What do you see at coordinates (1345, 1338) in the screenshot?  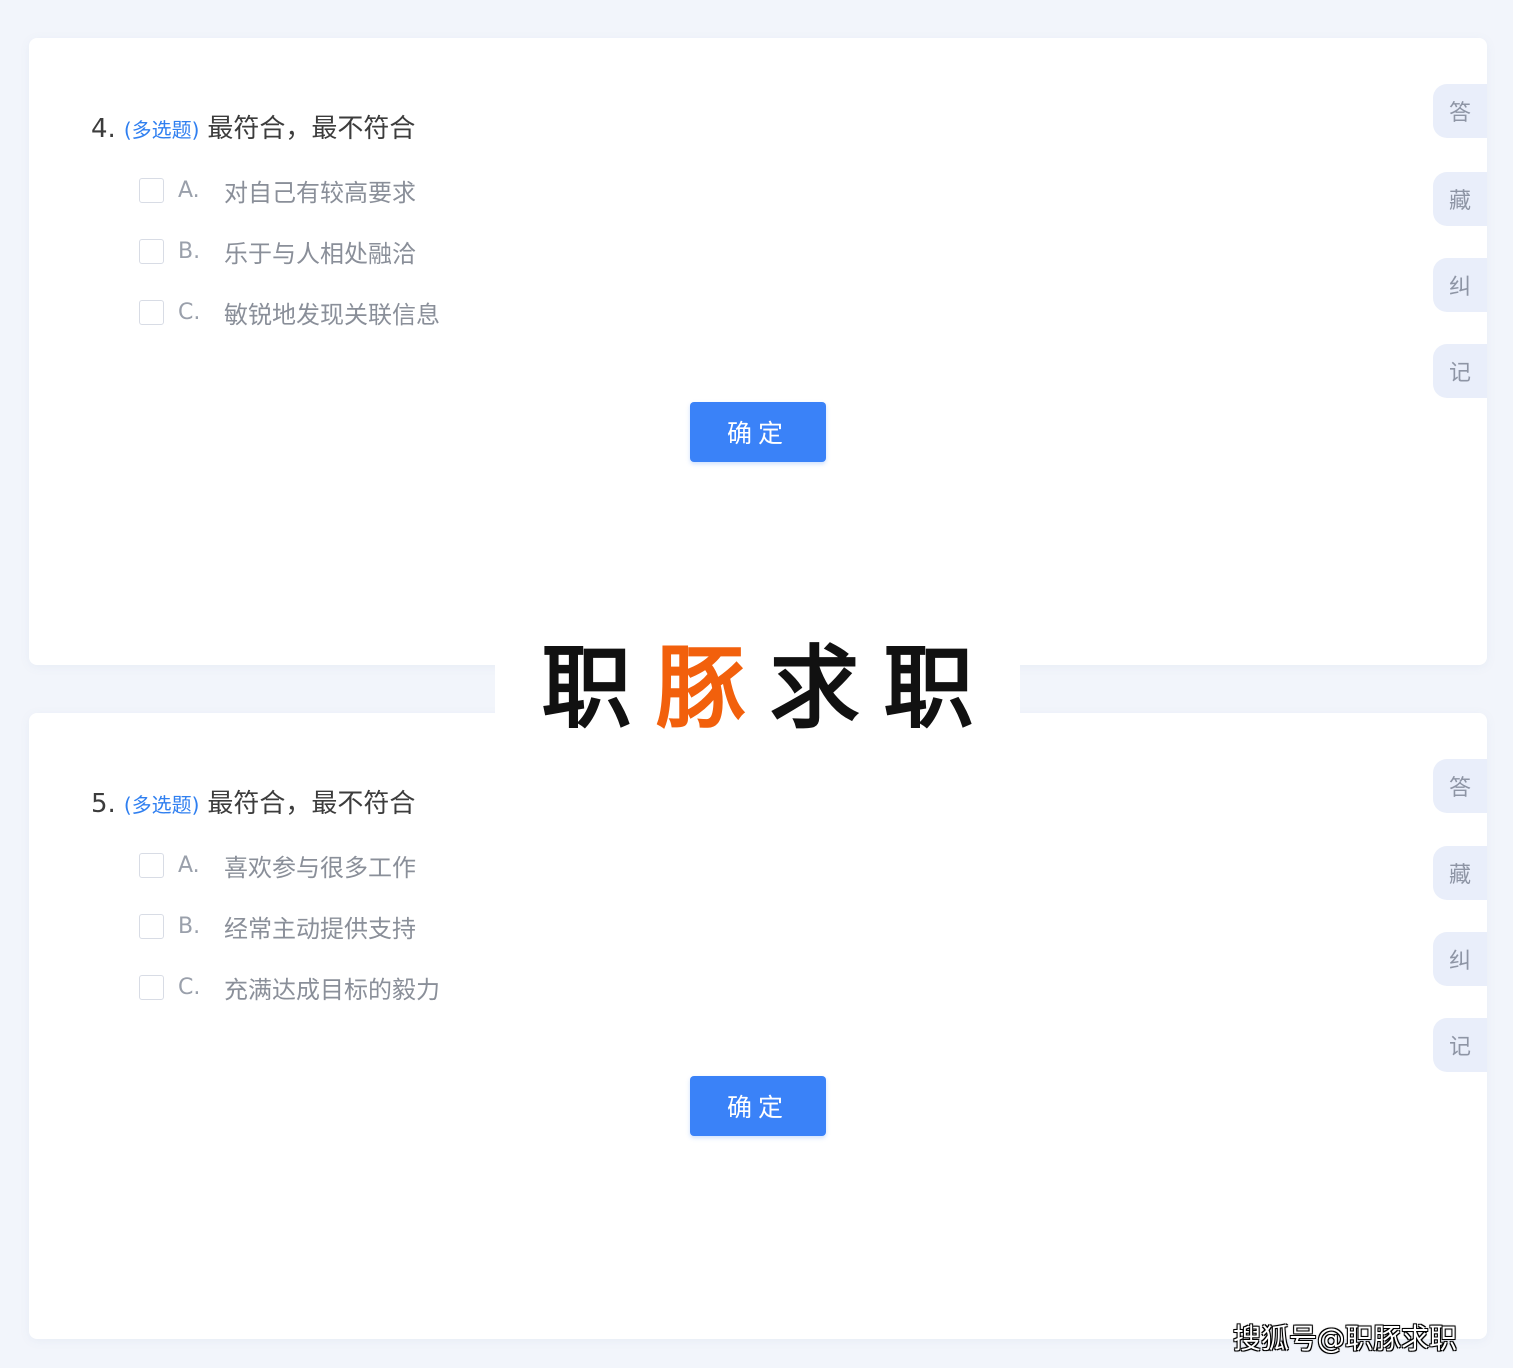 I see `source-credit: 搜狐号@职豚求职` at bounding box center [1345, 1338].